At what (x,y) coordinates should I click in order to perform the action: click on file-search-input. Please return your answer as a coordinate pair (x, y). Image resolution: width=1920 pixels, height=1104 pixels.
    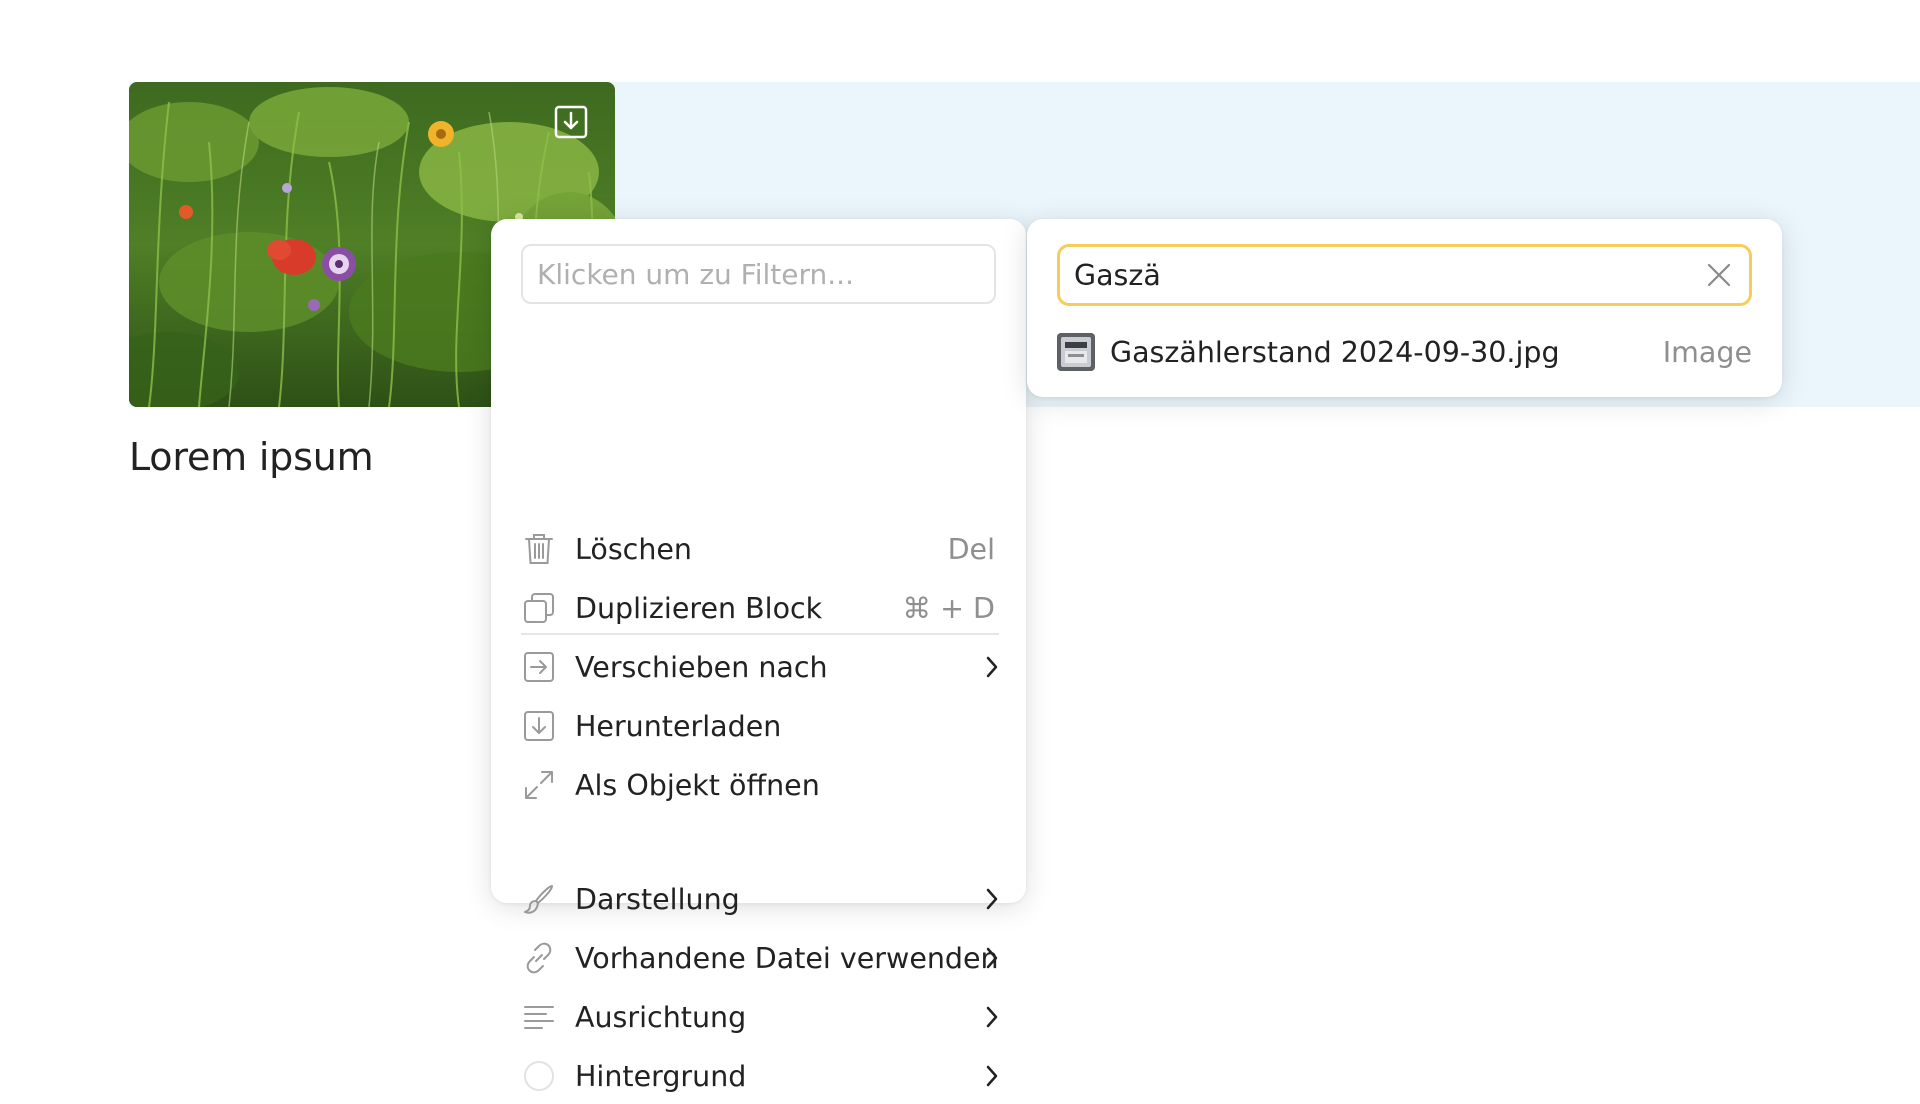
    Looking at the image, I should click on (1404, 275).